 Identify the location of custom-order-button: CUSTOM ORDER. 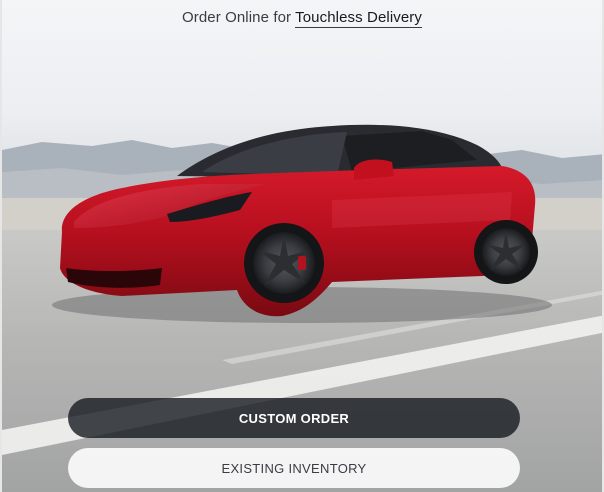
(294, 418).